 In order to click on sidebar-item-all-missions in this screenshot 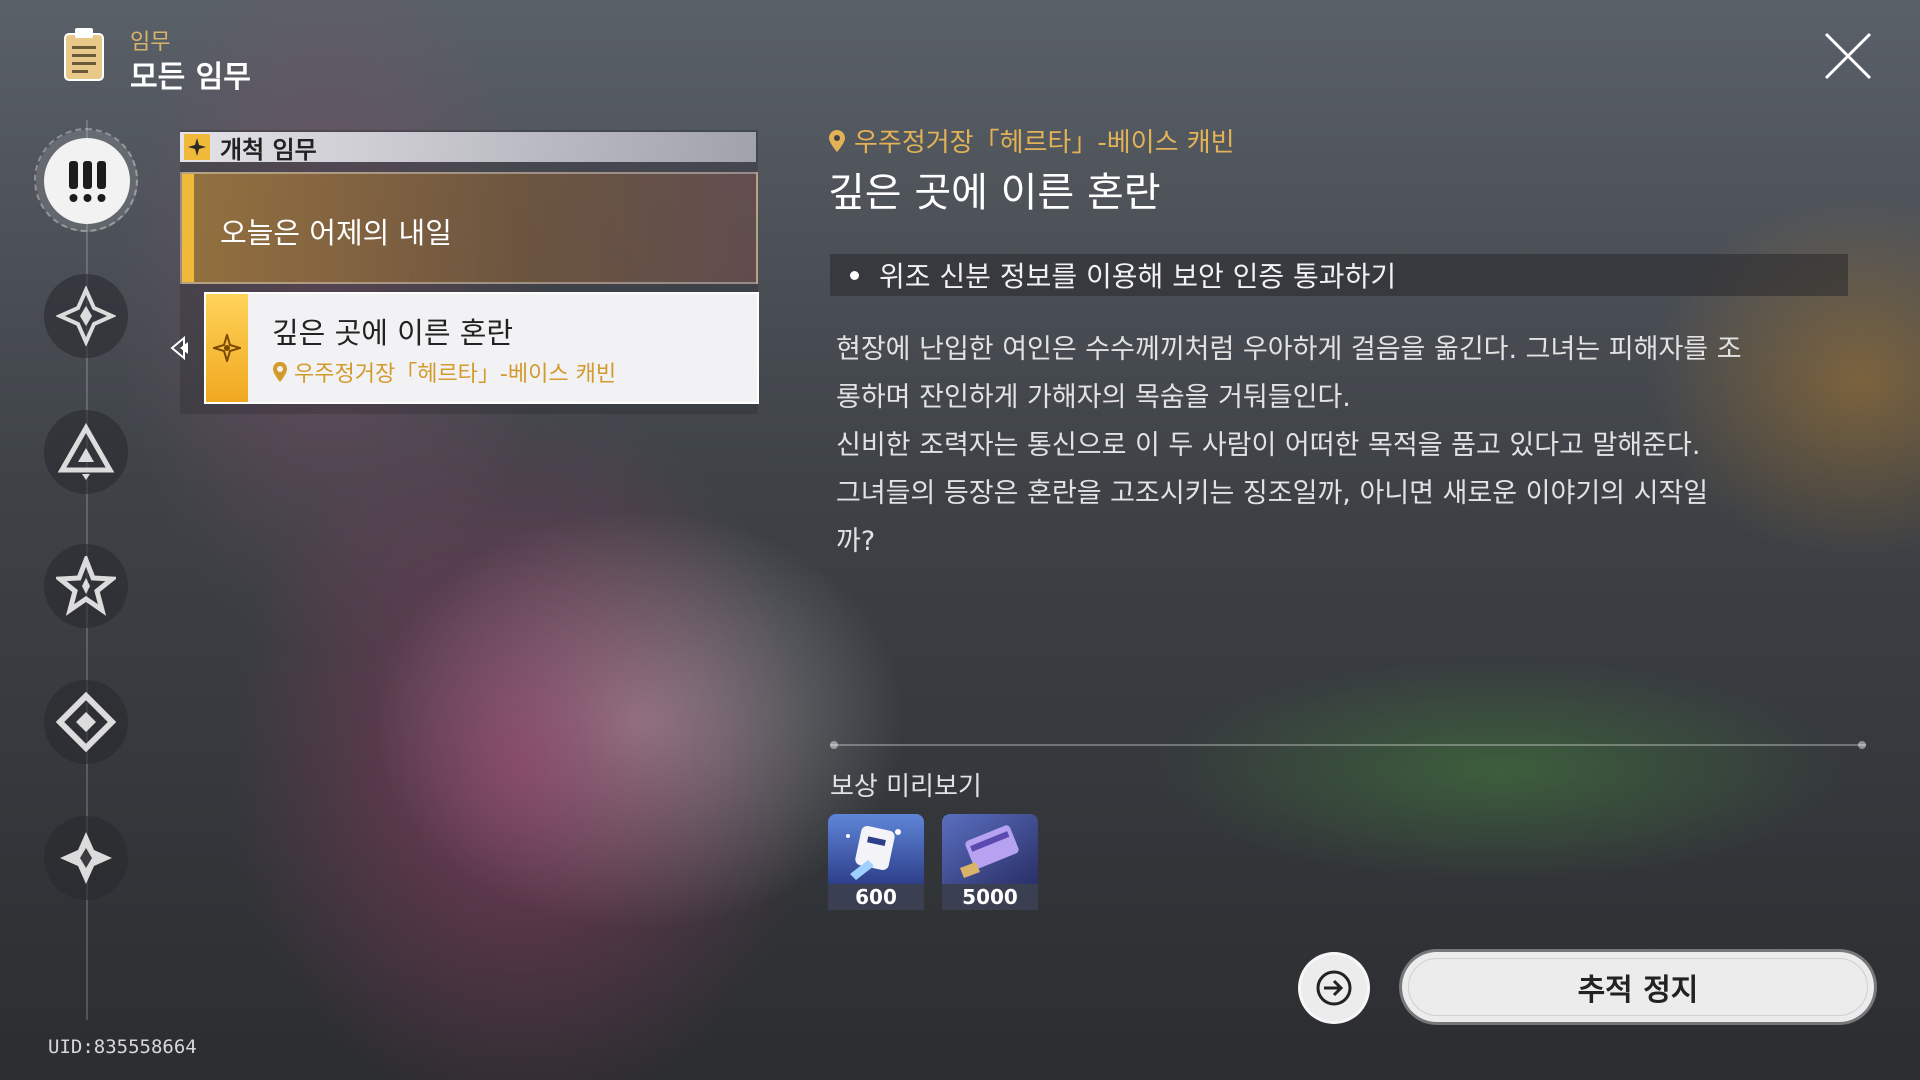, I will do `click(87, 181)`.